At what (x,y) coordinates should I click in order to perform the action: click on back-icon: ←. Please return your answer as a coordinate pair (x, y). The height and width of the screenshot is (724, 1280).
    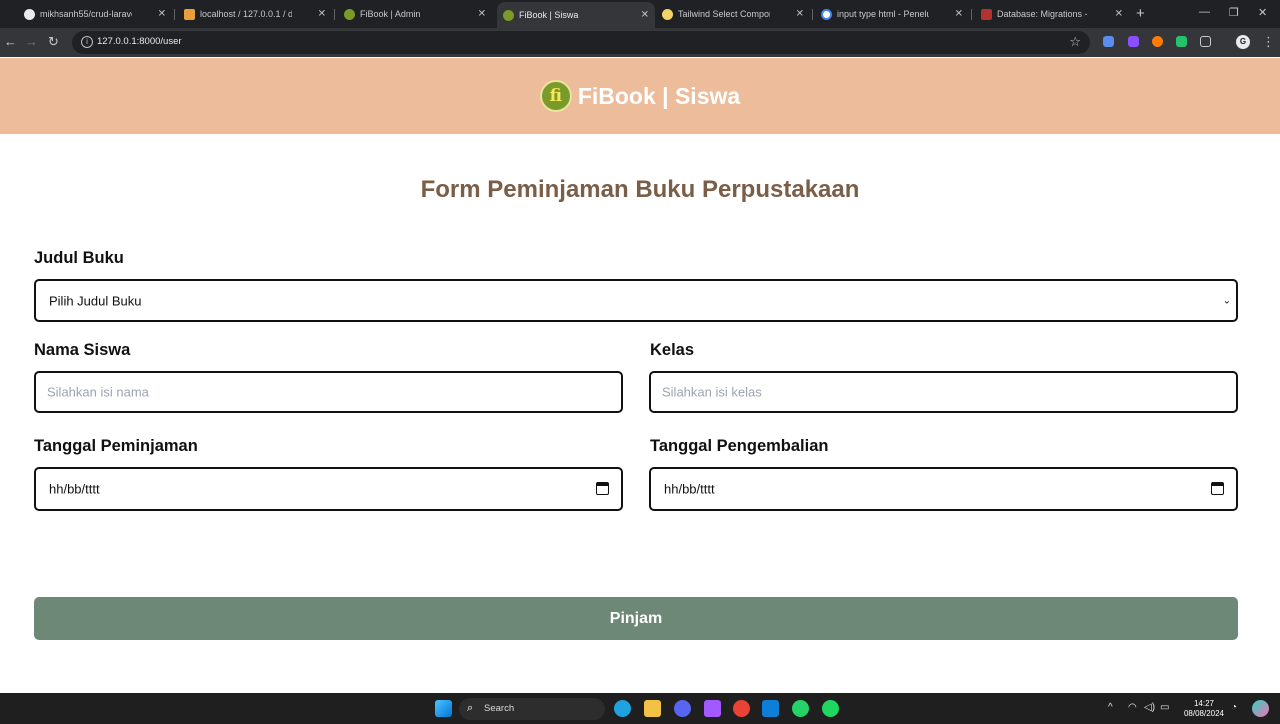
    Looking at the image, I should click on (10, 41).